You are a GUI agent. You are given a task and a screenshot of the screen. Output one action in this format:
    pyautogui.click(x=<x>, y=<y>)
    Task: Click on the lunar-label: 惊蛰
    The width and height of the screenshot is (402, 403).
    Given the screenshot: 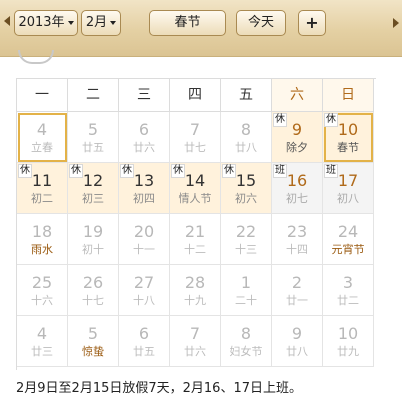 What is the action you would take?
    pyautogui.click(x=93, y=351)
    